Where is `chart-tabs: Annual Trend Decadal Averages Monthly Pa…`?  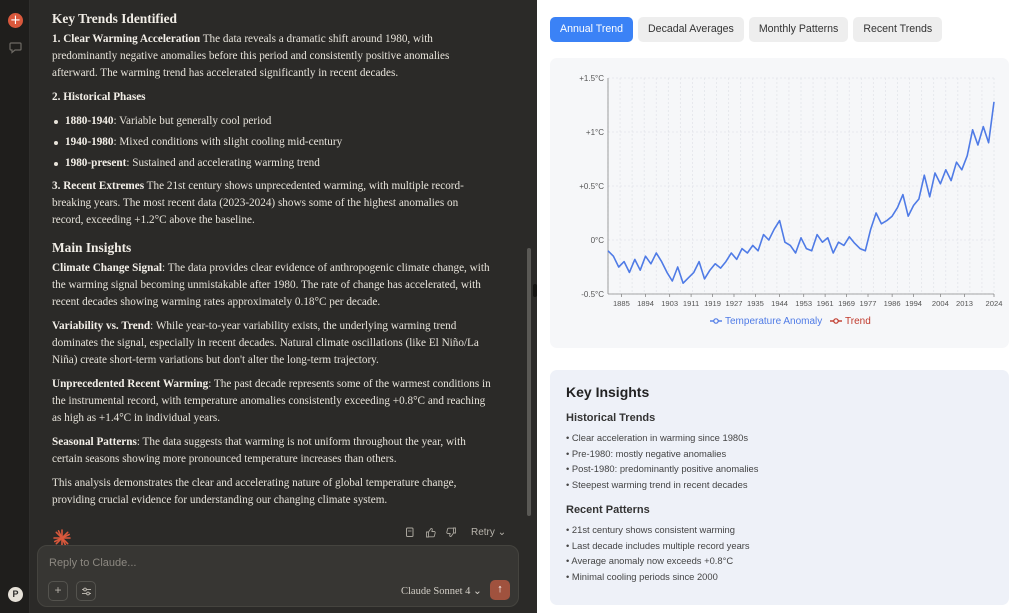 chart-tabs: Annual Trend Decadal Averages Monthly Pa… is located at coordinates (746, 29).